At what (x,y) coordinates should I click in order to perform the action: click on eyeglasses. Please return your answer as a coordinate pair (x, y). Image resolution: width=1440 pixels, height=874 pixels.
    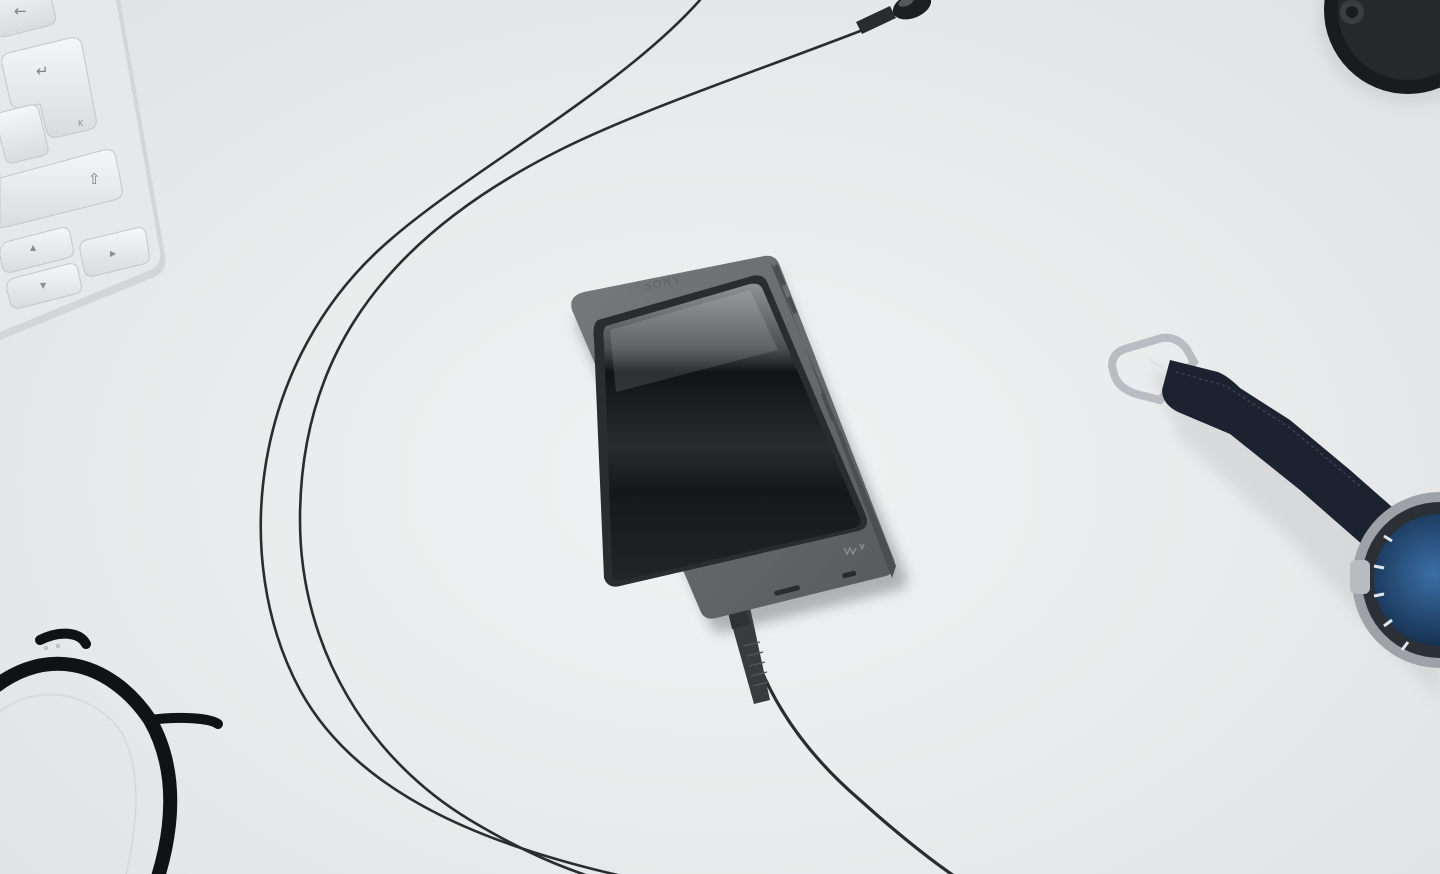
    Looking at the image, I should click on (111, 751).